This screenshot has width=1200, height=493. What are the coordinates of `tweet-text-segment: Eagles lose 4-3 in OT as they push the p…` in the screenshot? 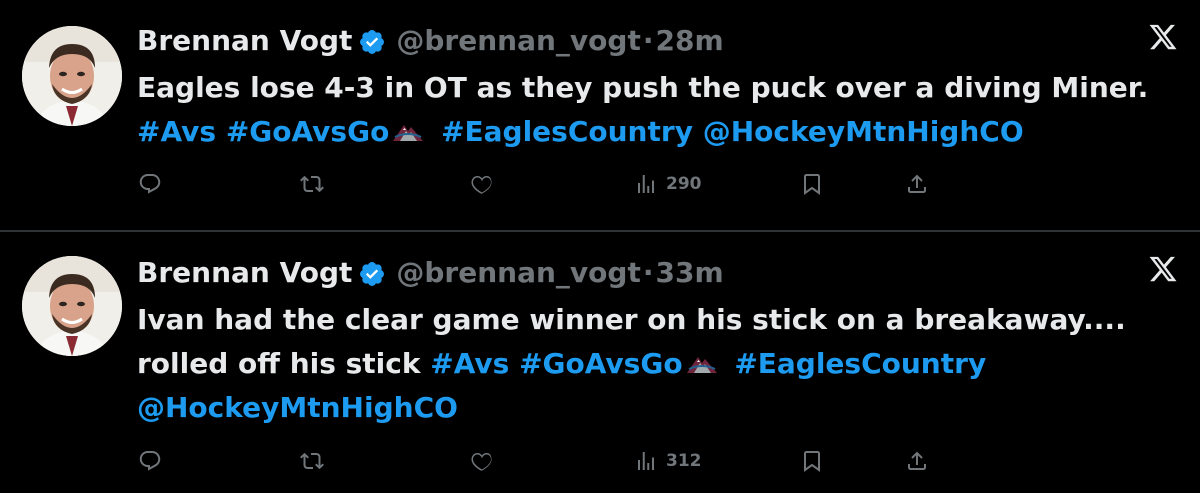 It's located at (643, 87).